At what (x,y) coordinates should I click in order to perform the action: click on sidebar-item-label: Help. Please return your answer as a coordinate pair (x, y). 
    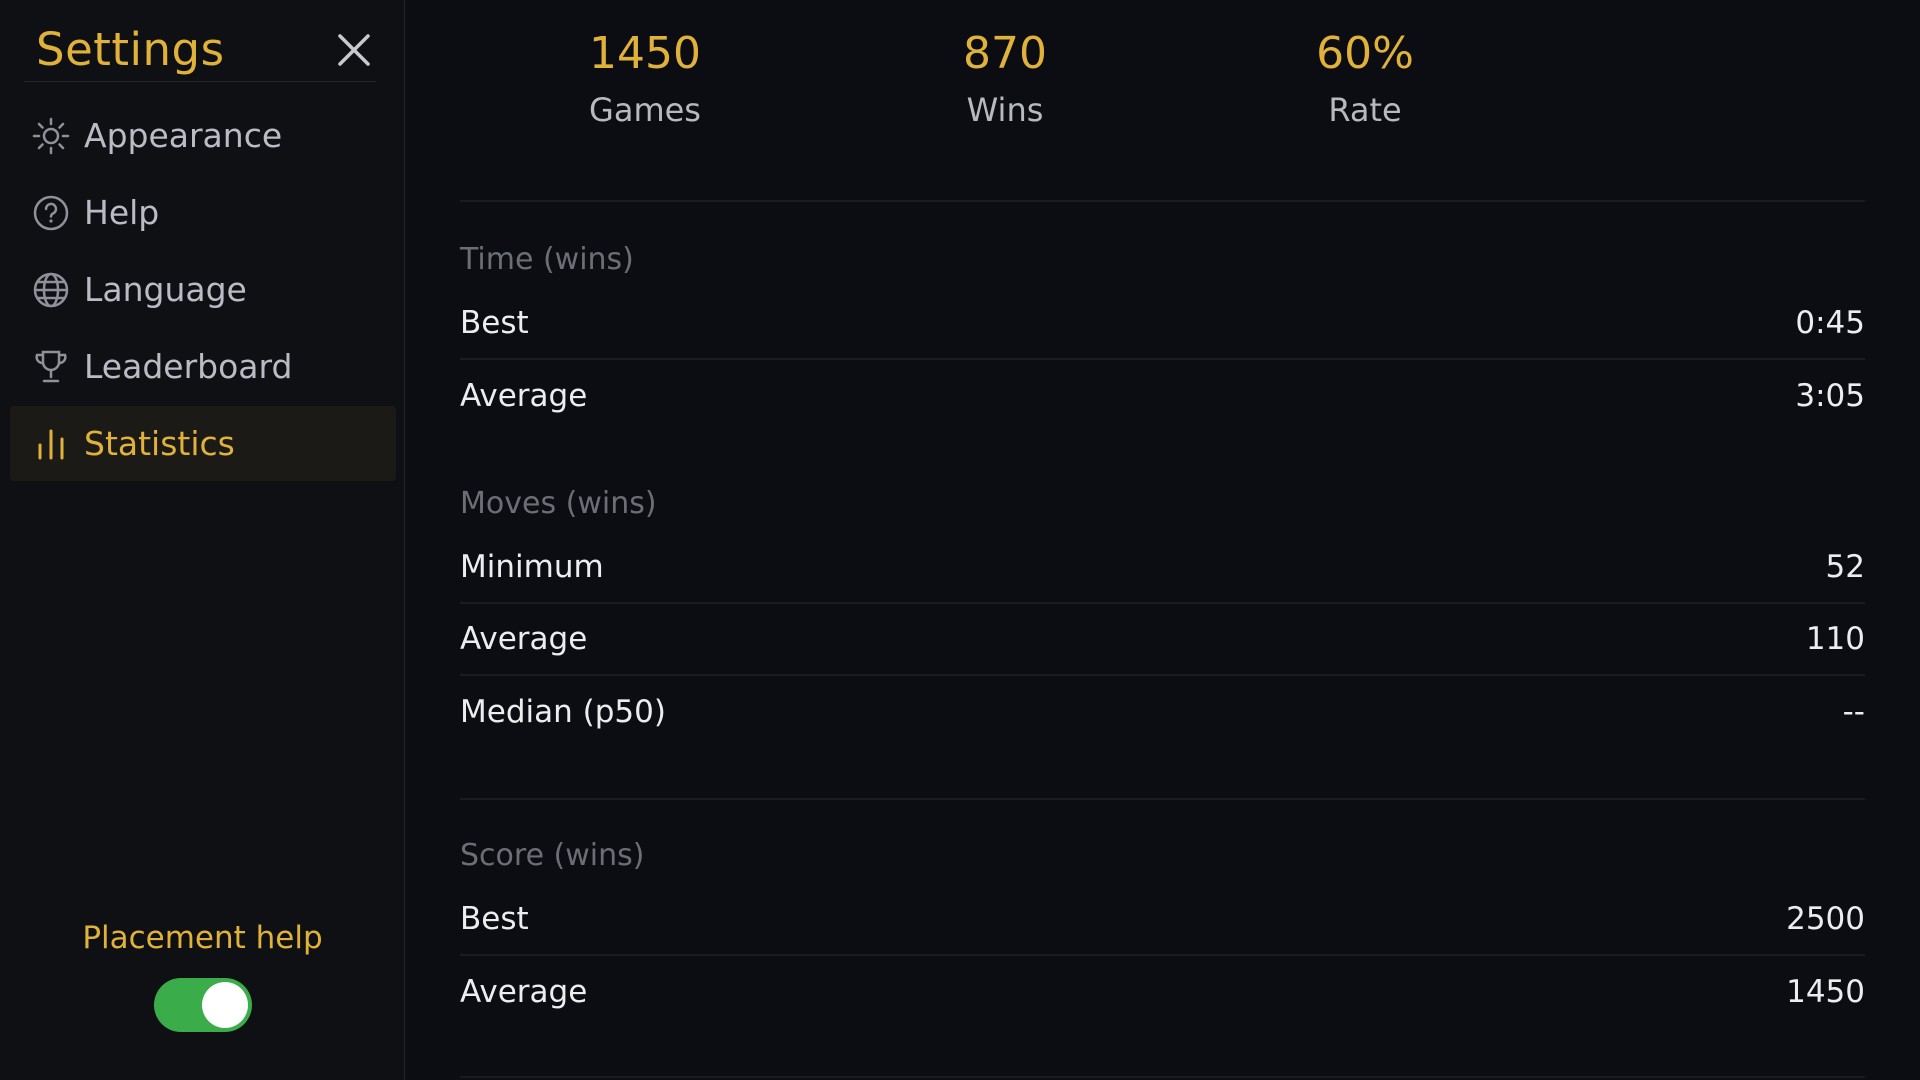
    Looking at the image, I should click on (122, 212).